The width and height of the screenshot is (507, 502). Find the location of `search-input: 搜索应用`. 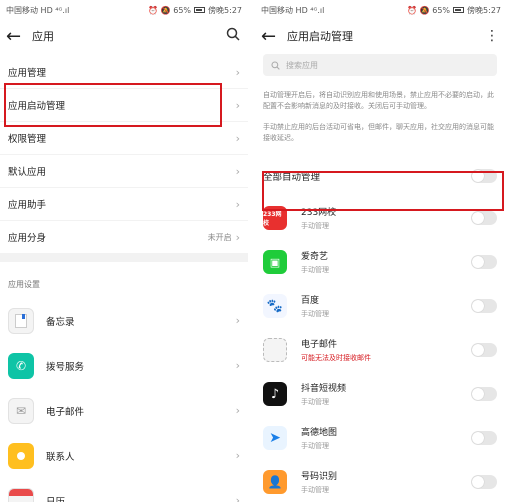

search-input: 搜索应用 is located at coordinates (380, 65).